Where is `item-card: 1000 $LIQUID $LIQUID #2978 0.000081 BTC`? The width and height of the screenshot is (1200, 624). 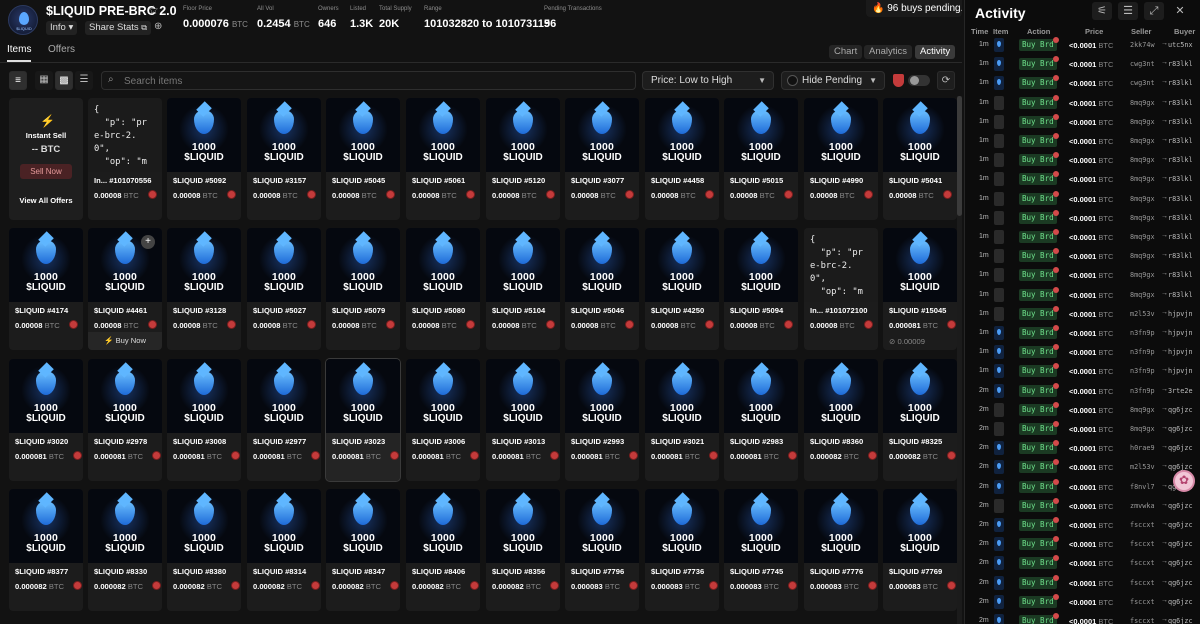
item-card: 1000 $LIQUID $LIQUID #2978 0.000081 BTC is located at coordinates (125, 420).